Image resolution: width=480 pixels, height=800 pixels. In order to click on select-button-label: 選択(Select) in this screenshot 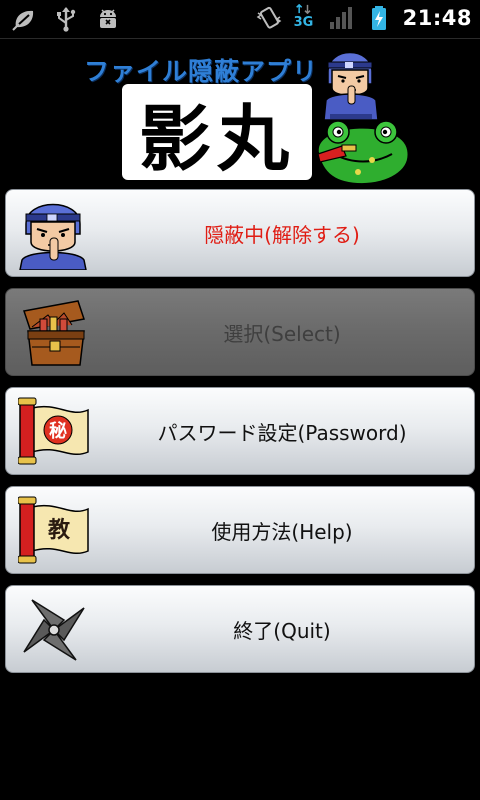, I will do `click(282, 333)`.